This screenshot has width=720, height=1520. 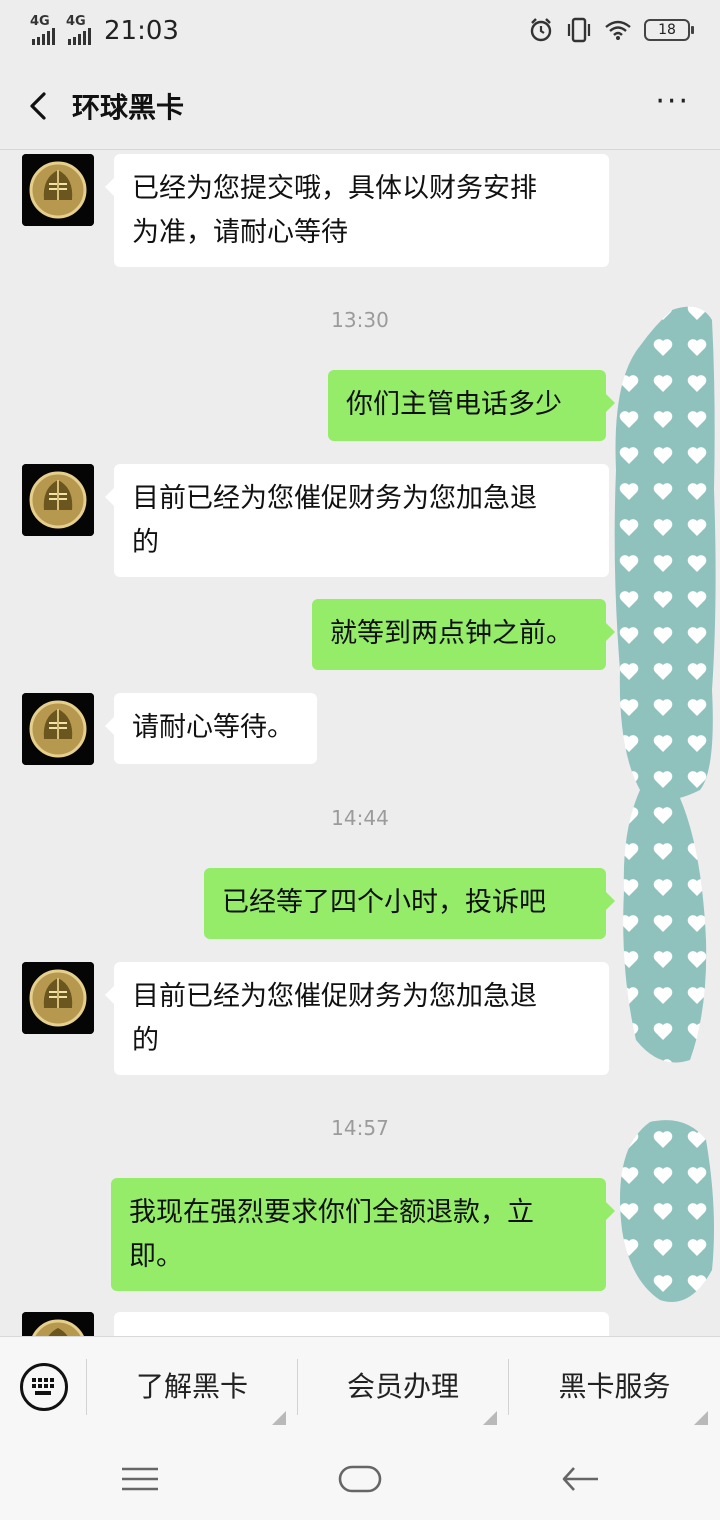 I want to click on keyboard-toggle-button, so click(x=44, y=1387).